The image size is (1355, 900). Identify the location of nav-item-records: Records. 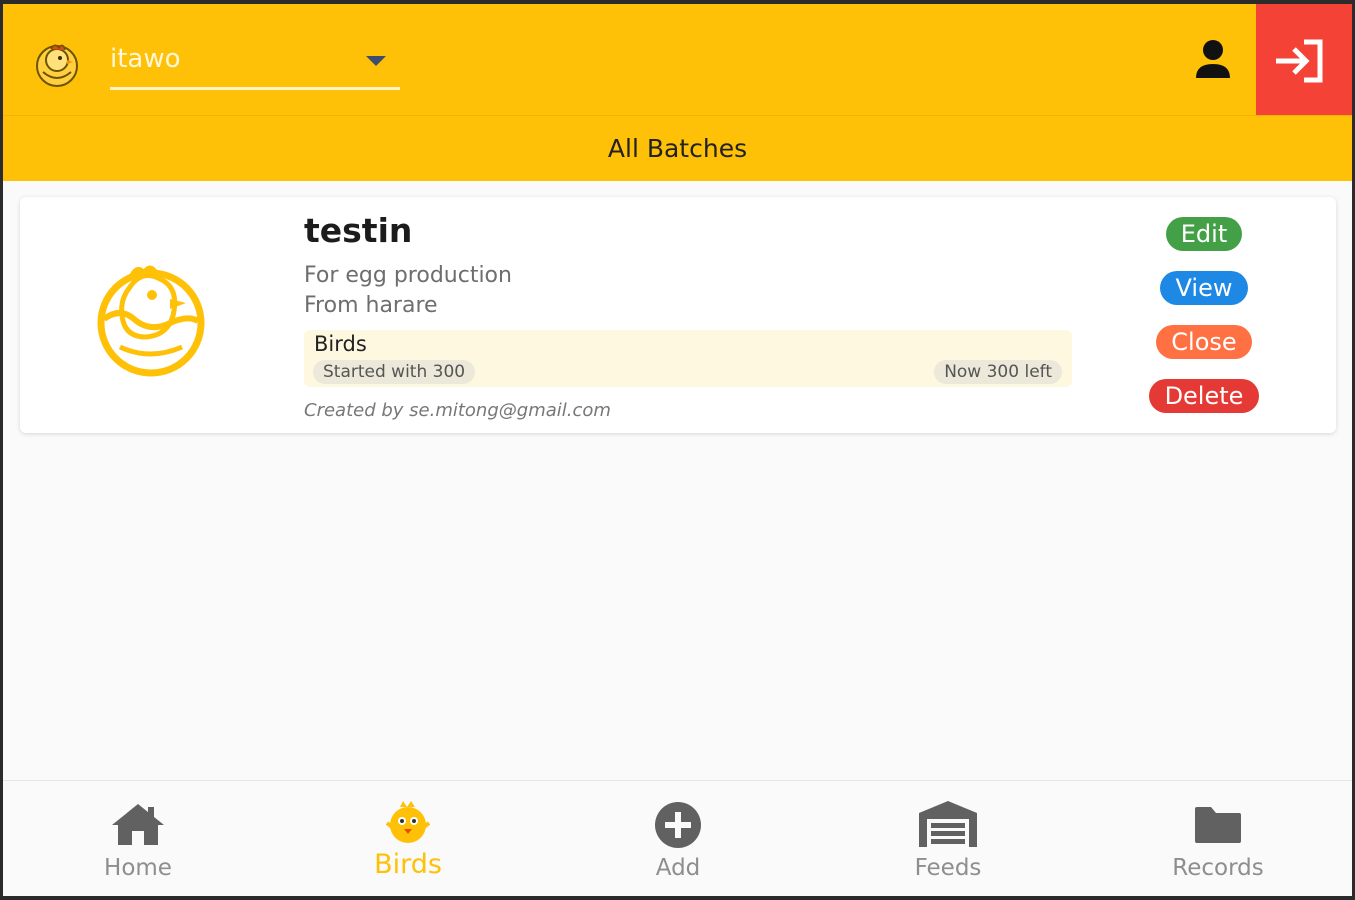
(1217, 838).